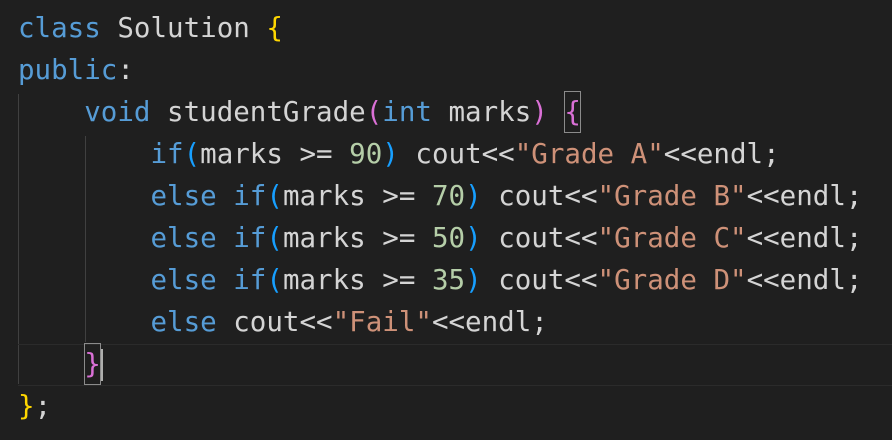  I want to click on close-brace: }, so click(26, 406).